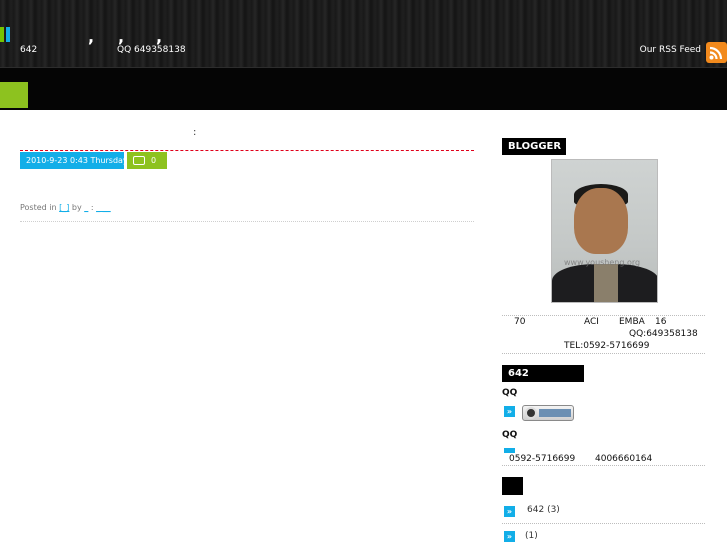 The height and width of the screenshot is (545, 727). What do you see at coordinates (2, 34) in the screenshot?
I see `logo-mark-green` at bounding box center [2, 34].